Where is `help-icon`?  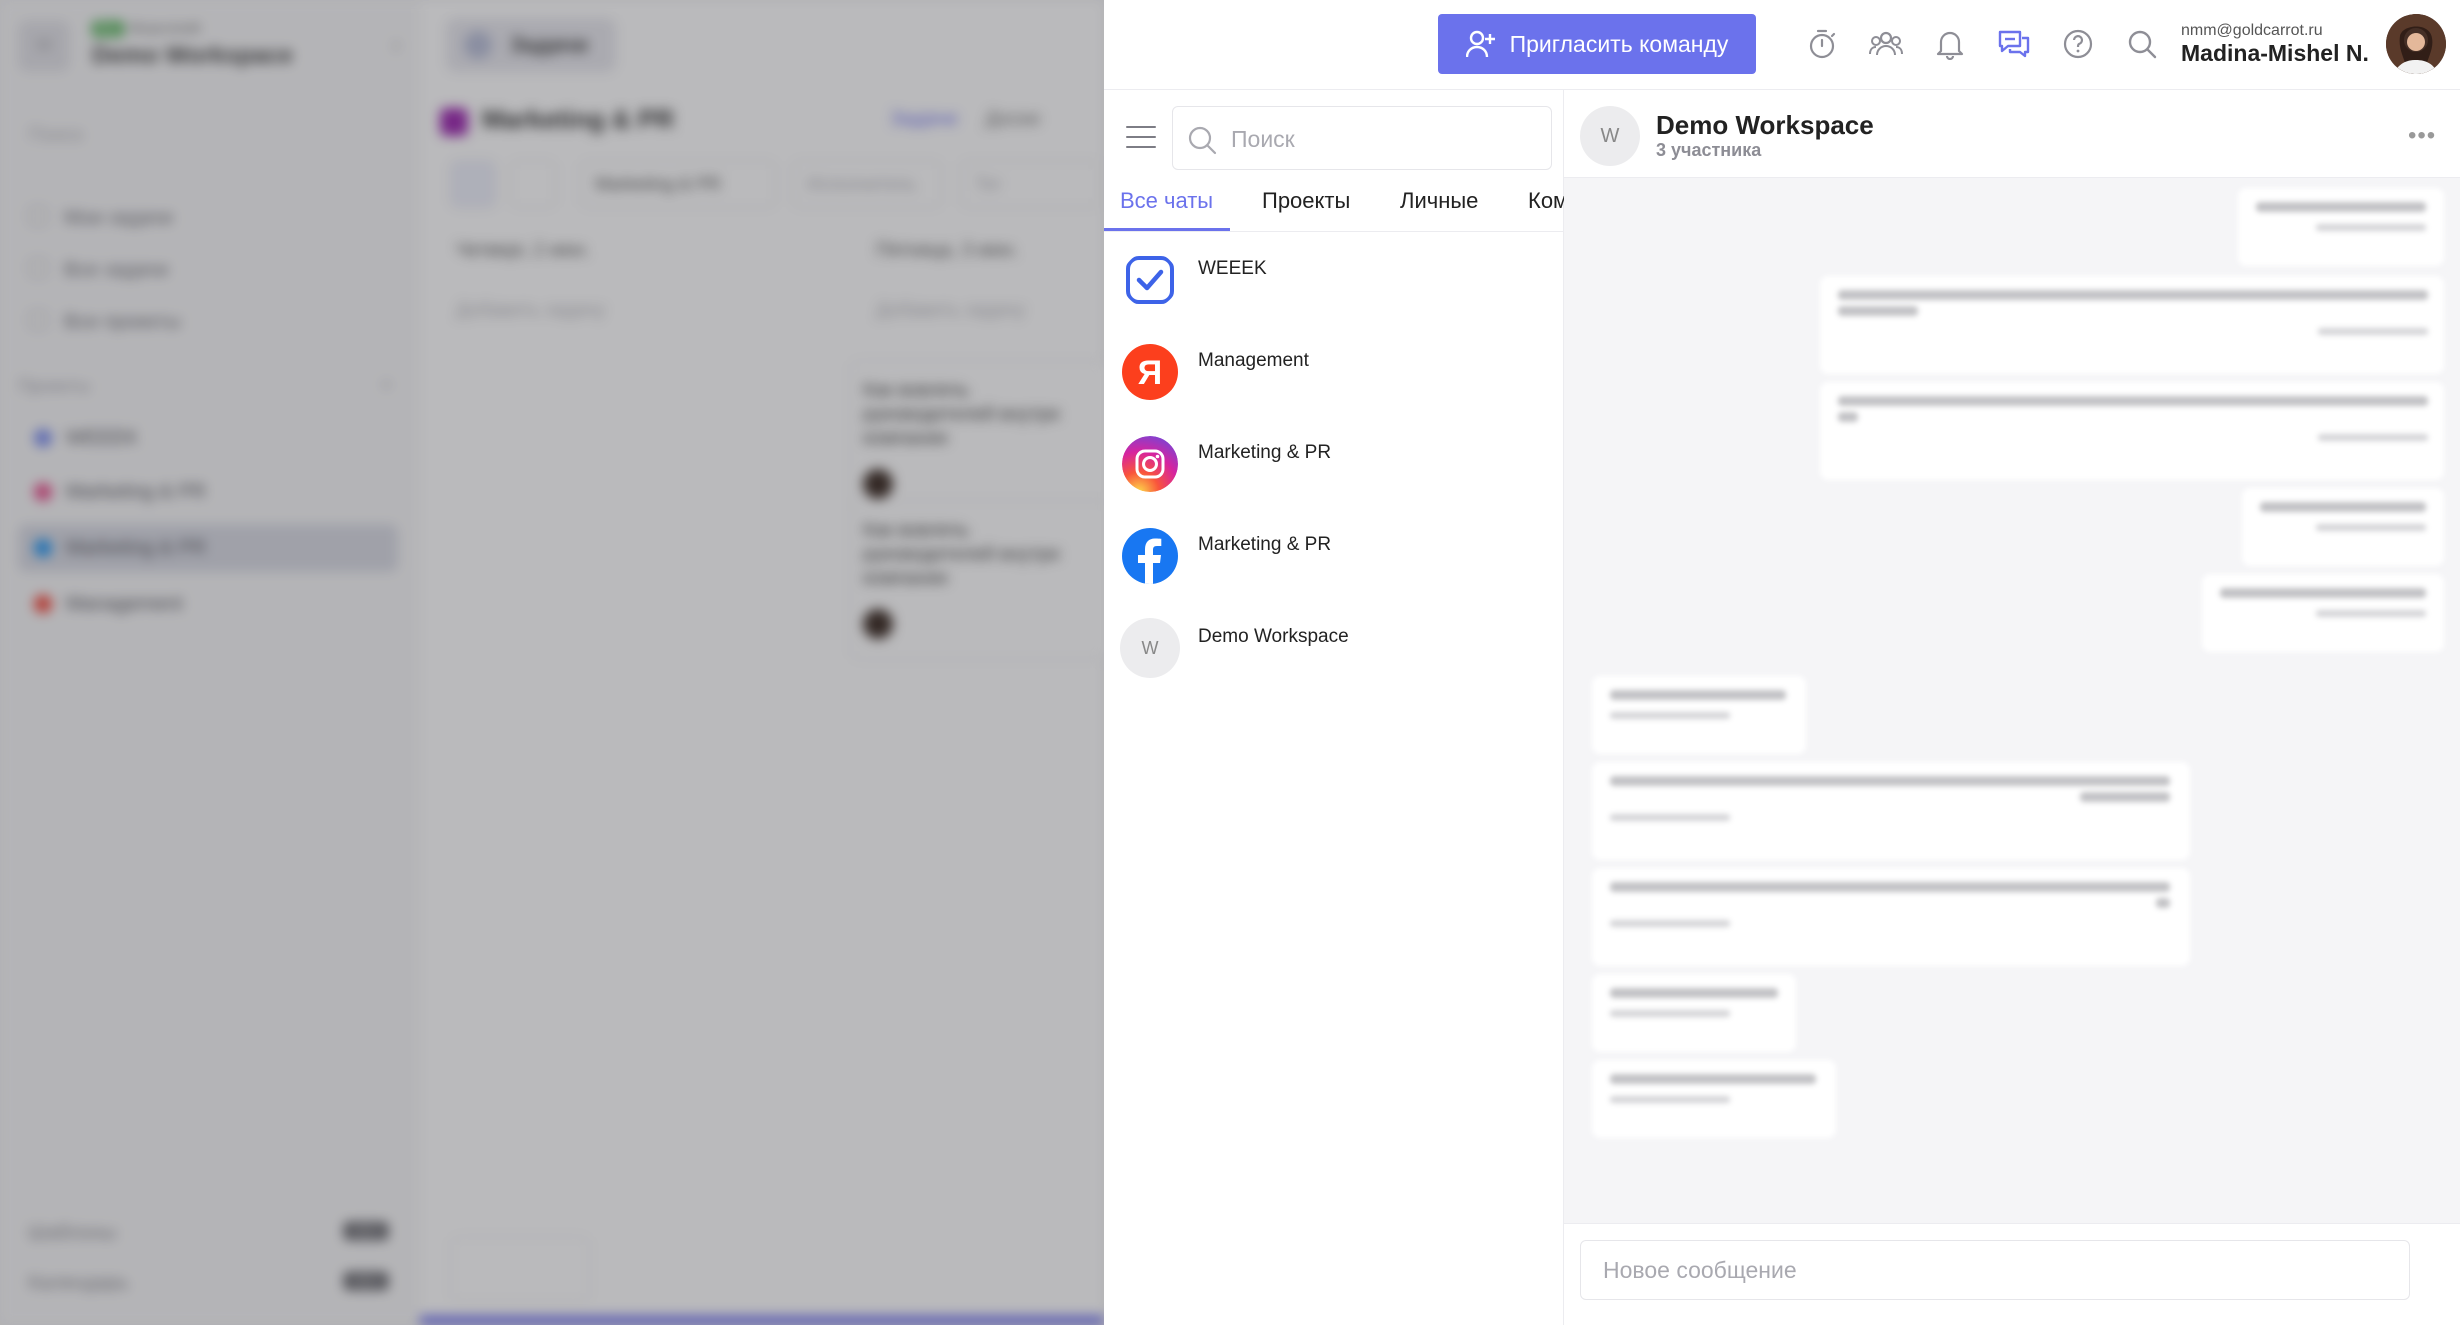 help-icon is located at coordinates (2078, 44).